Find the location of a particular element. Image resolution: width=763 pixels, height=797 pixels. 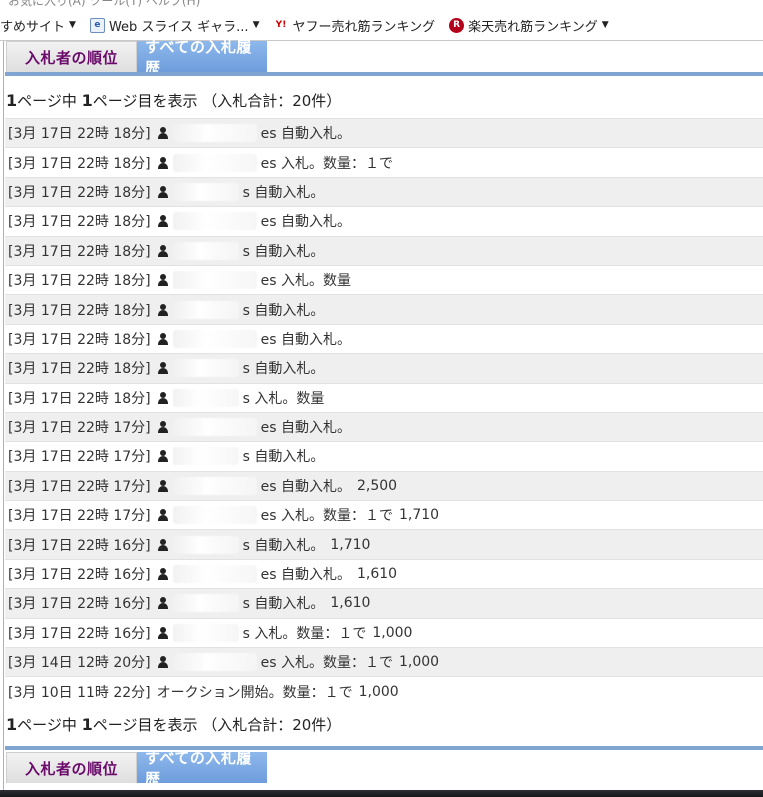

favorite-label: ヤフー売れ筋ランキング is located at coordinates (364, 27).